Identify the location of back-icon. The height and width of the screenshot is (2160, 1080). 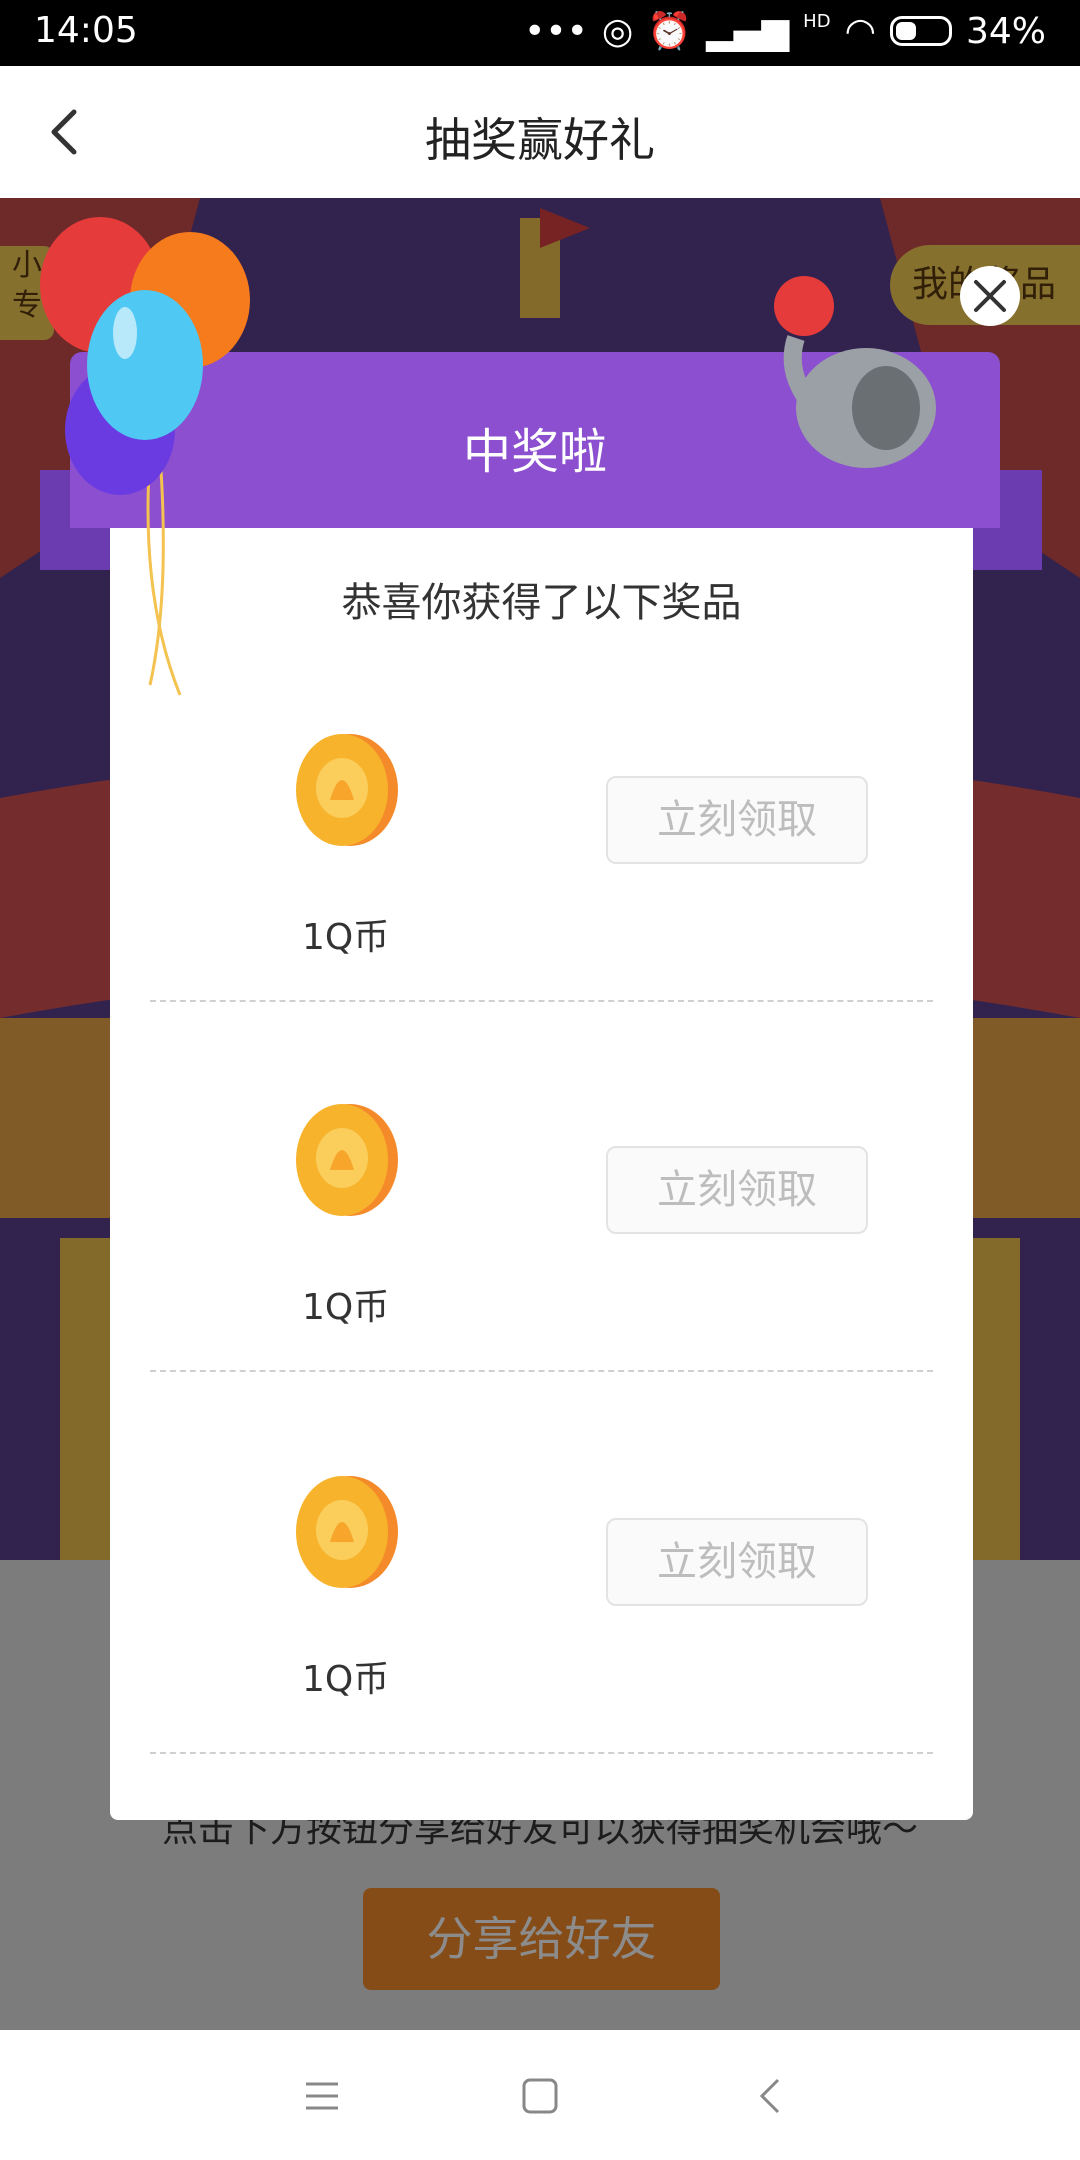
(769, 2096).